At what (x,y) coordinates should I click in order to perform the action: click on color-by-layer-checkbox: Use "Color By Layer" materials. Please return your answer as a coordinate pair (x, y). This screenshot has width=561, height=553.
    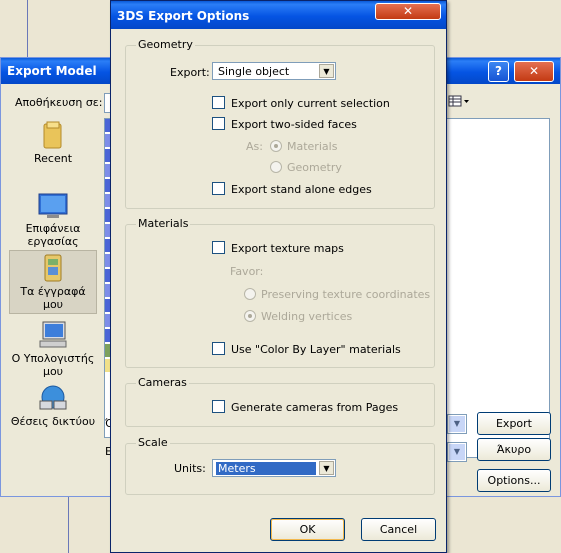
    Looking at the image, I should click on (306, 349).